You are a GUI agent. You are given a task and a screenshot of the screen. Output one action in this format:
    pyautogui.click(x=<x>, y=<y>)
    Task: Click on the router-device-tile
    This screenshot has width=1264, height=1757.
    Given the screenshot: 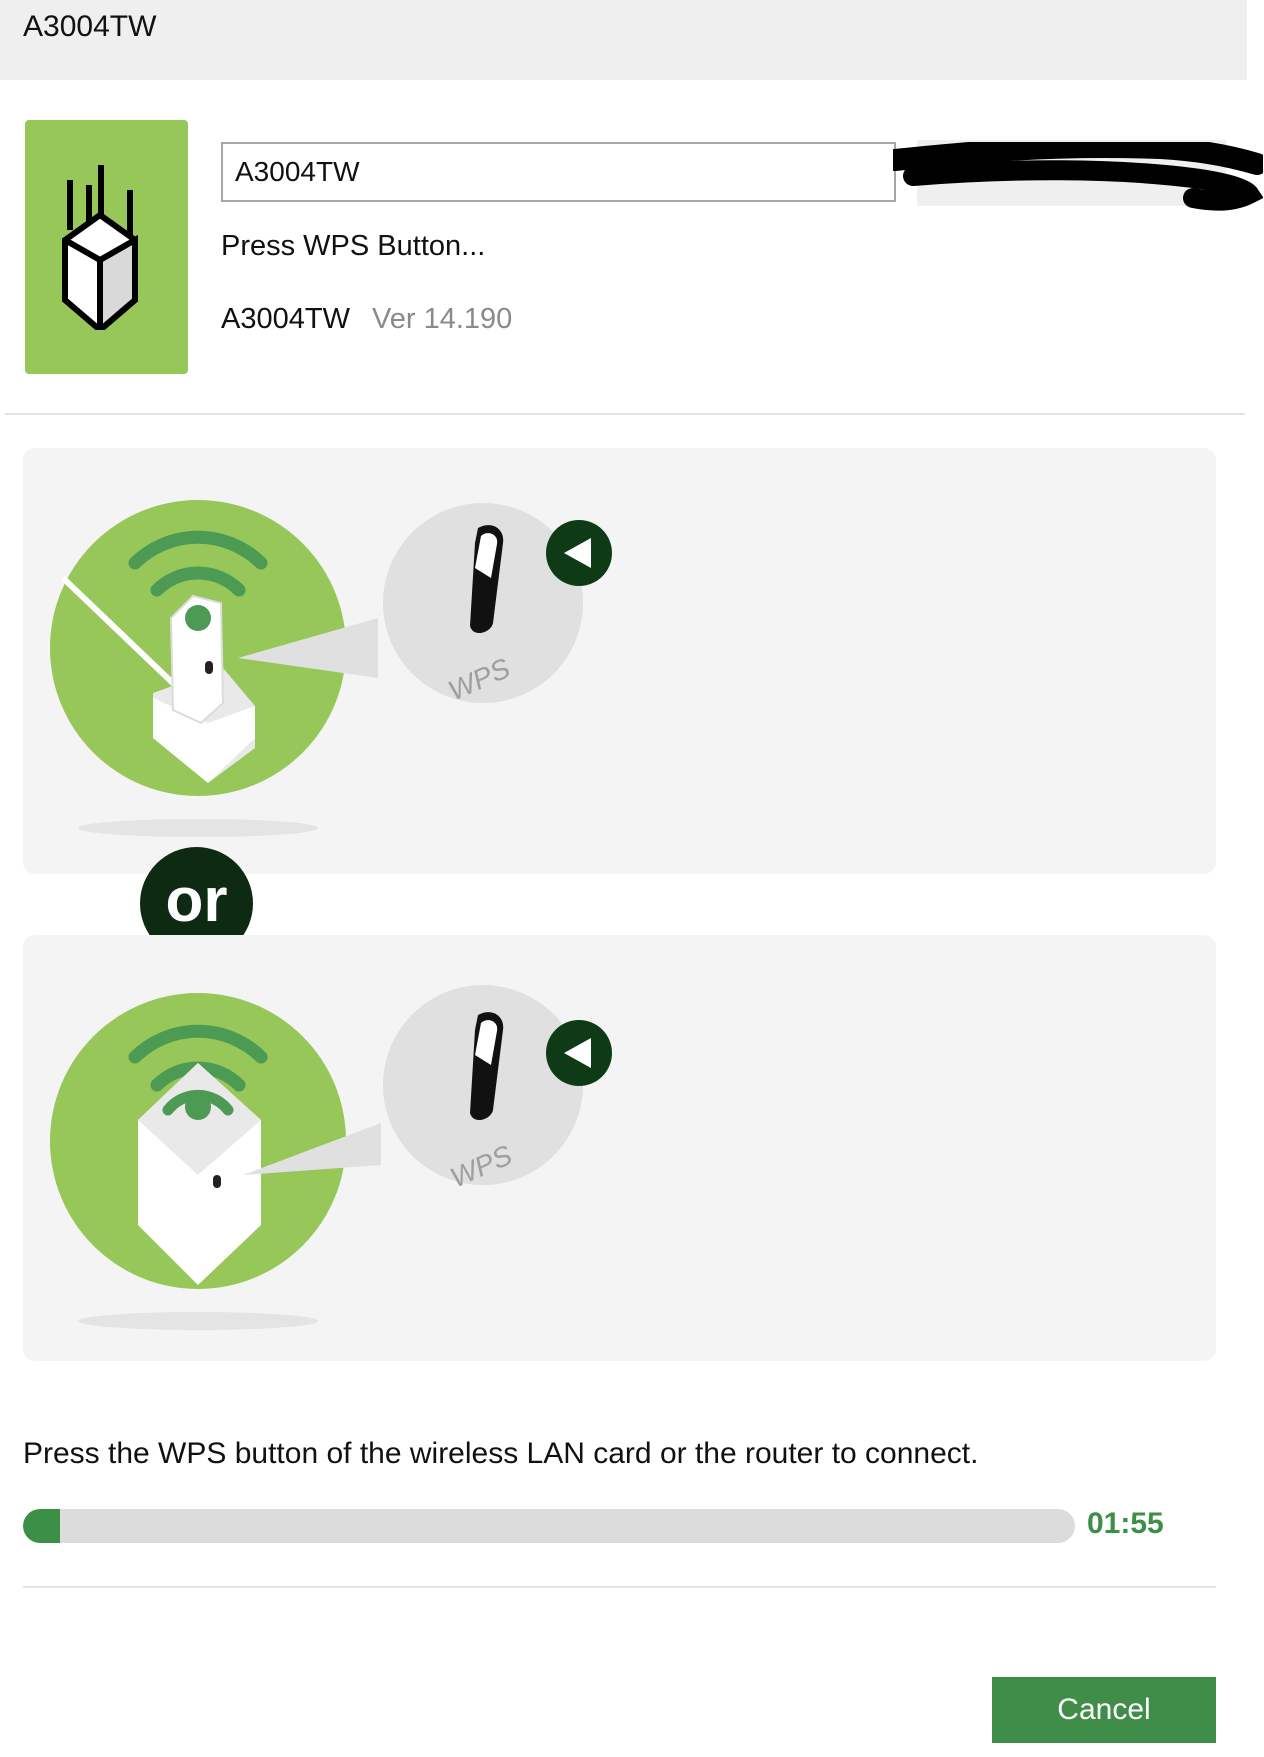 What is the action you would take?
    pyautogui.click(x=106, y=247)
    